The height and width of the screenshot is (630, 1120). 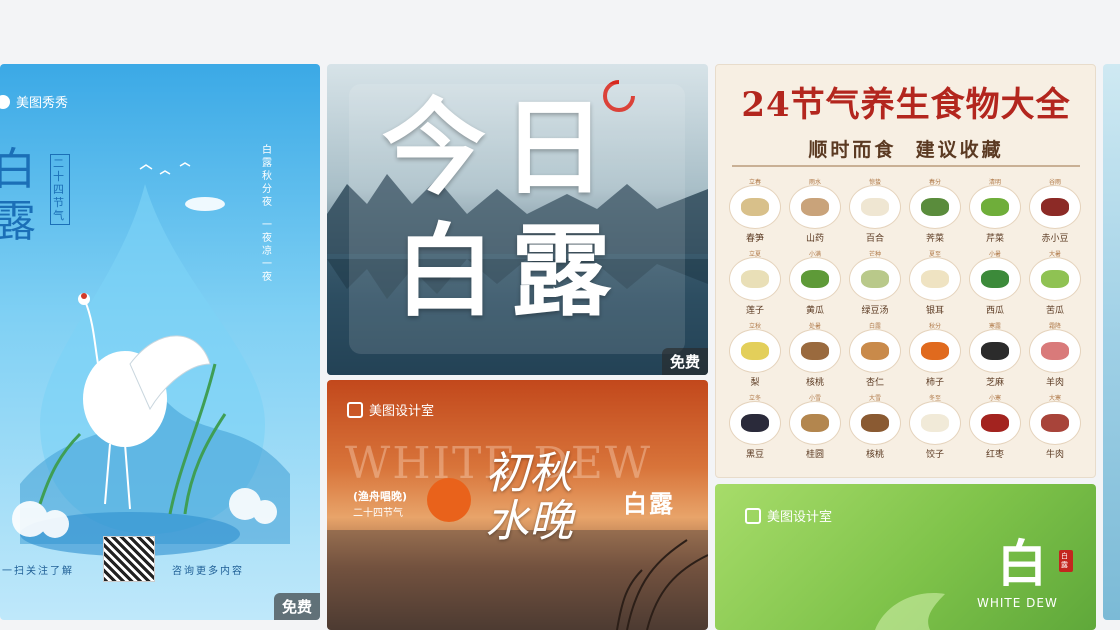 I want to click on food-term-label: 立夏, so click(x=754, y=254).